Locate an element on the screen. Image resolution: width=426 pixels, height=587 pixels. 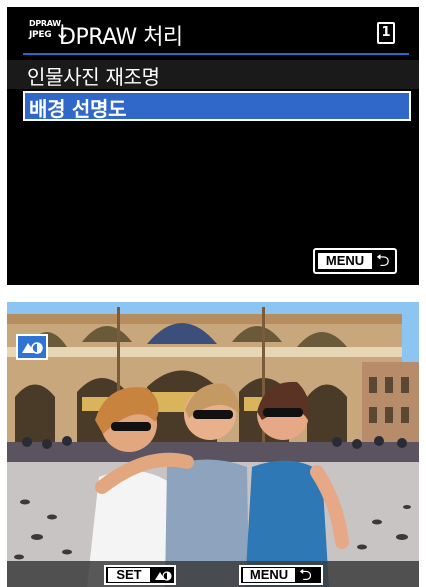
background-clarity-icon is located at coordinates (163, 576).